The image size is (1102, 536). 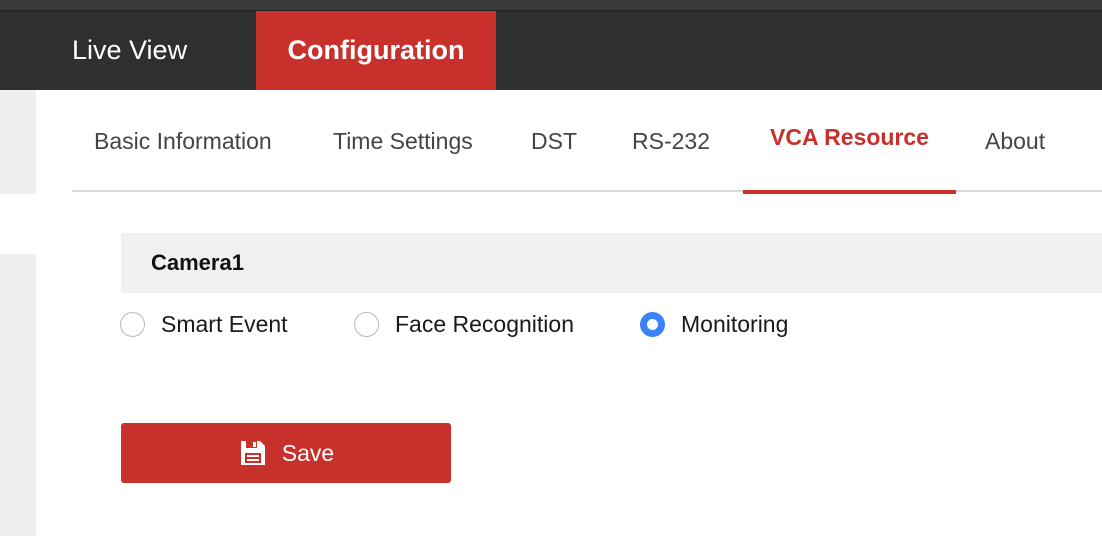 I want to click on nav-configuration: Configuration, so click(x=376, y=50).